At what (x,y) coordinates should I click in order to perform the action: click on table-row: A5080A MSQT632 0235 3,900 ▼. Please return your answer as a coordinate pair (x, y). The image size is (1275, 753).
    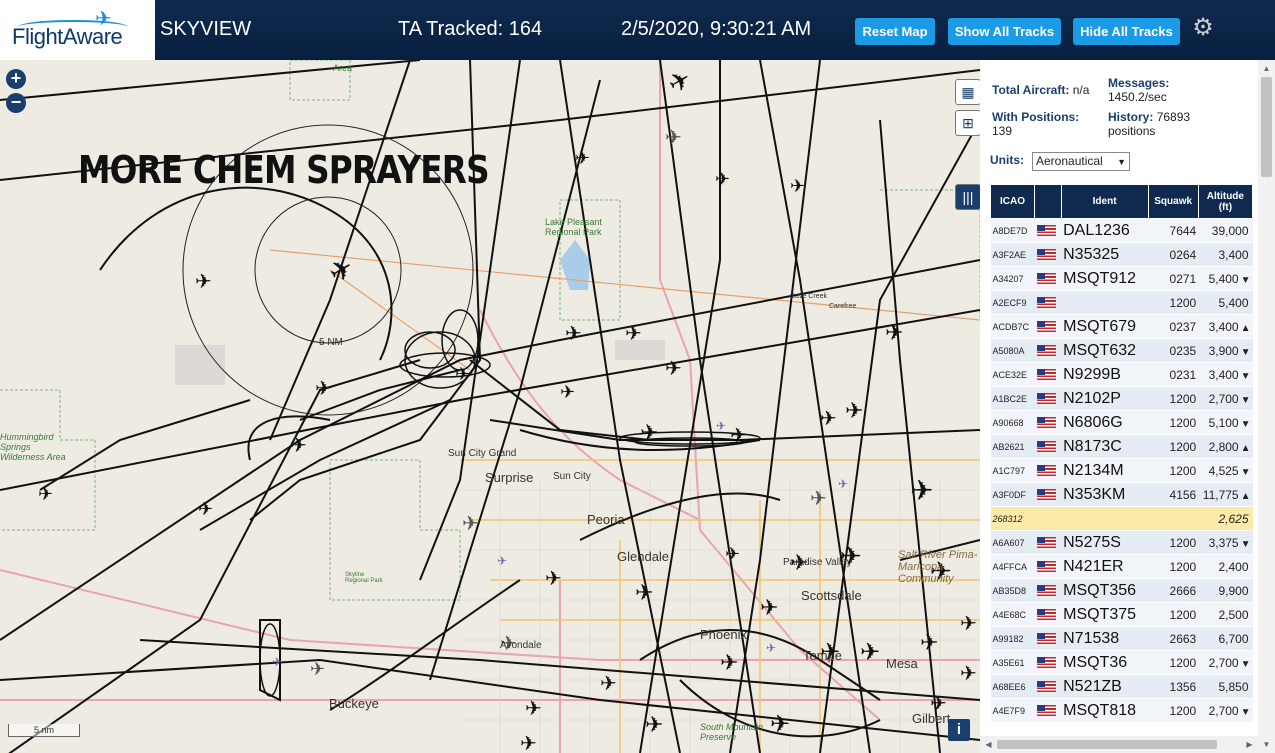
    Looking at the image, I should click on (1121, 350).